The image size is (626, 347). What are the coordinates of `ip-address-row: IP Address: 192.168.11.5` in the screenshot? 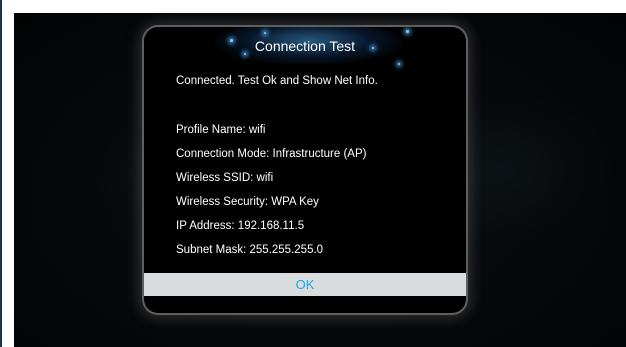 It's located at (240, 226).